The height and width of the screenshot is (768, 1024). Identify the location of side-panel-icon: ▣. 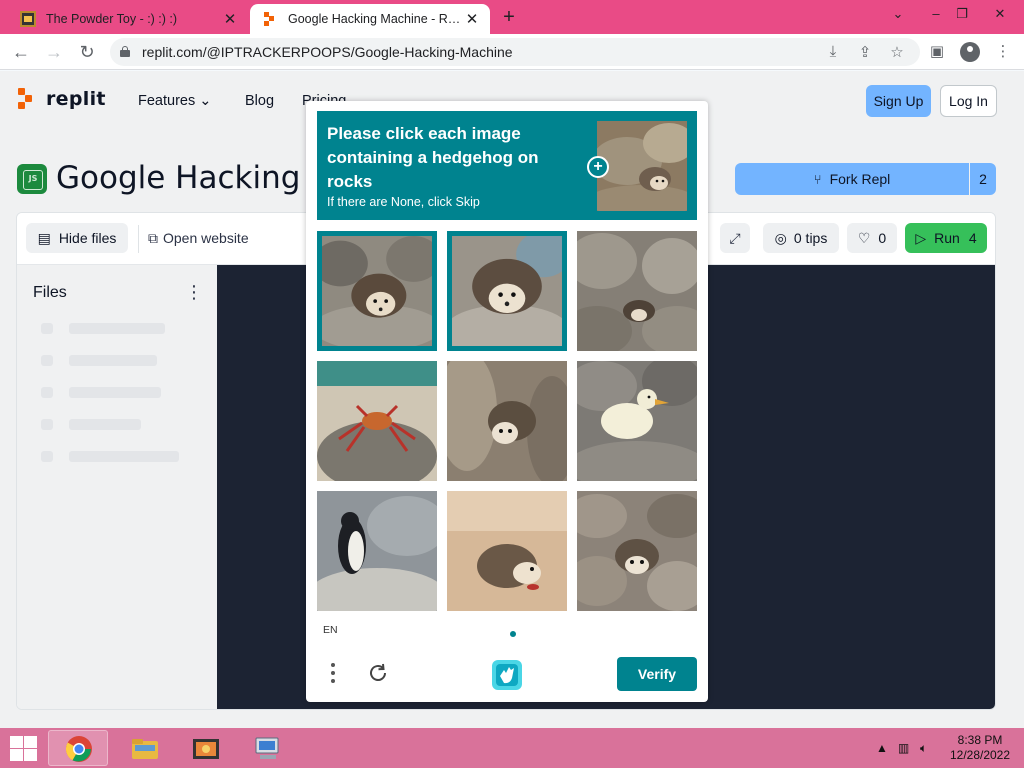
(937, 51).